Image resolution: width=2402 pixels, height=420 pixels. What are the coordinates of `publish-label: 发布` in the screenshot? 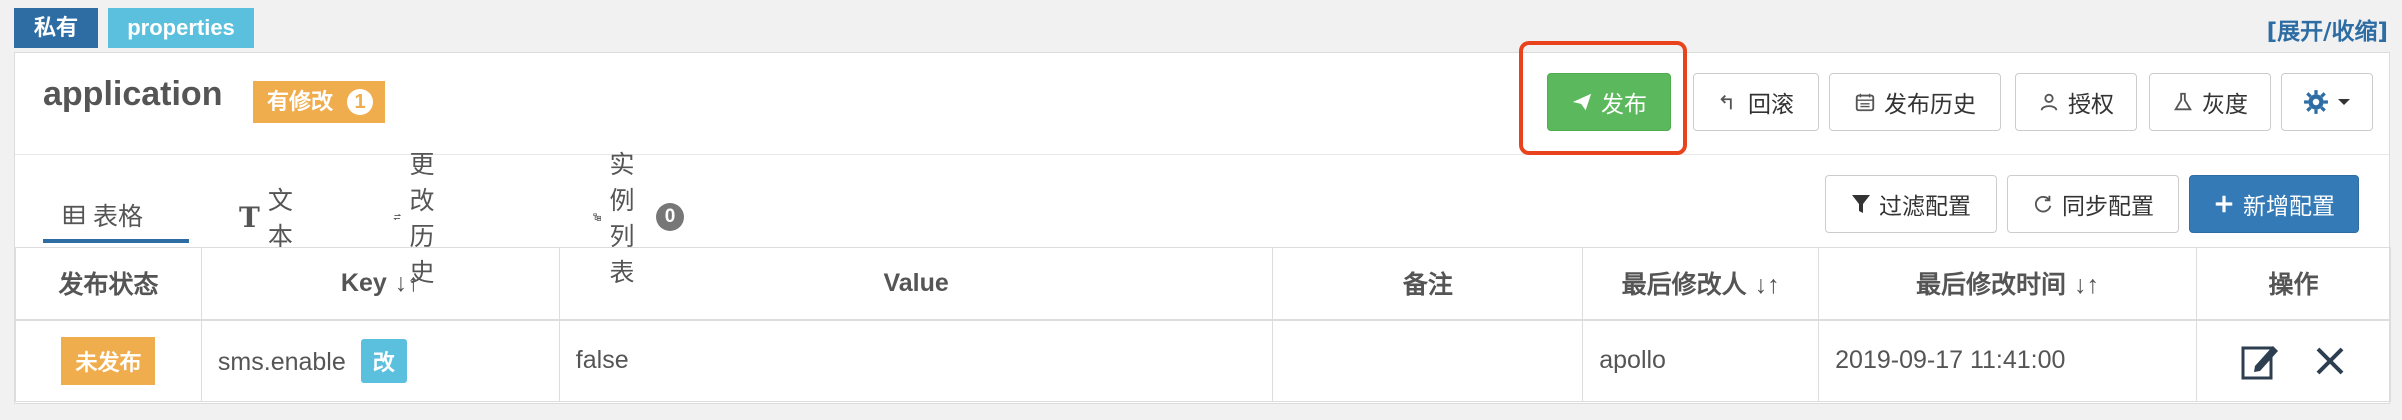 It's located at (1624, 104).